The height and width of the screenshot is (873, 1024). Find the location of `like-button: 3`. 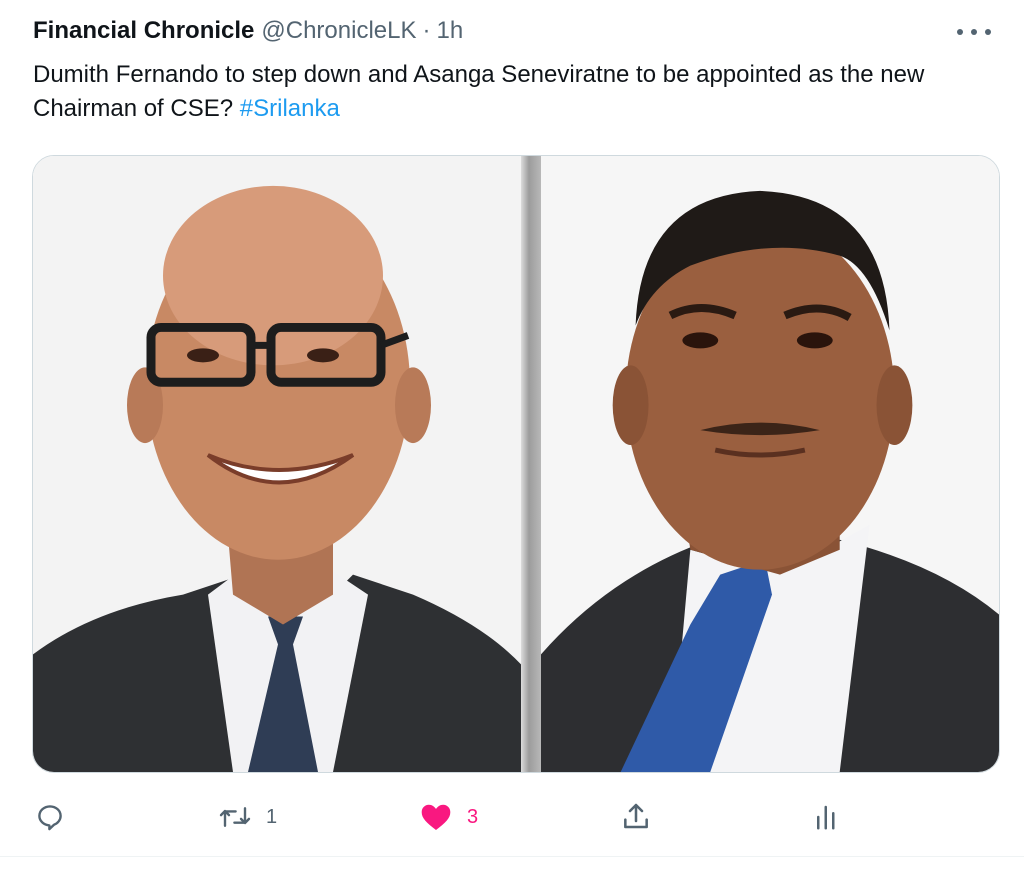

like-button: 3 is located at coordinates (448, 817).